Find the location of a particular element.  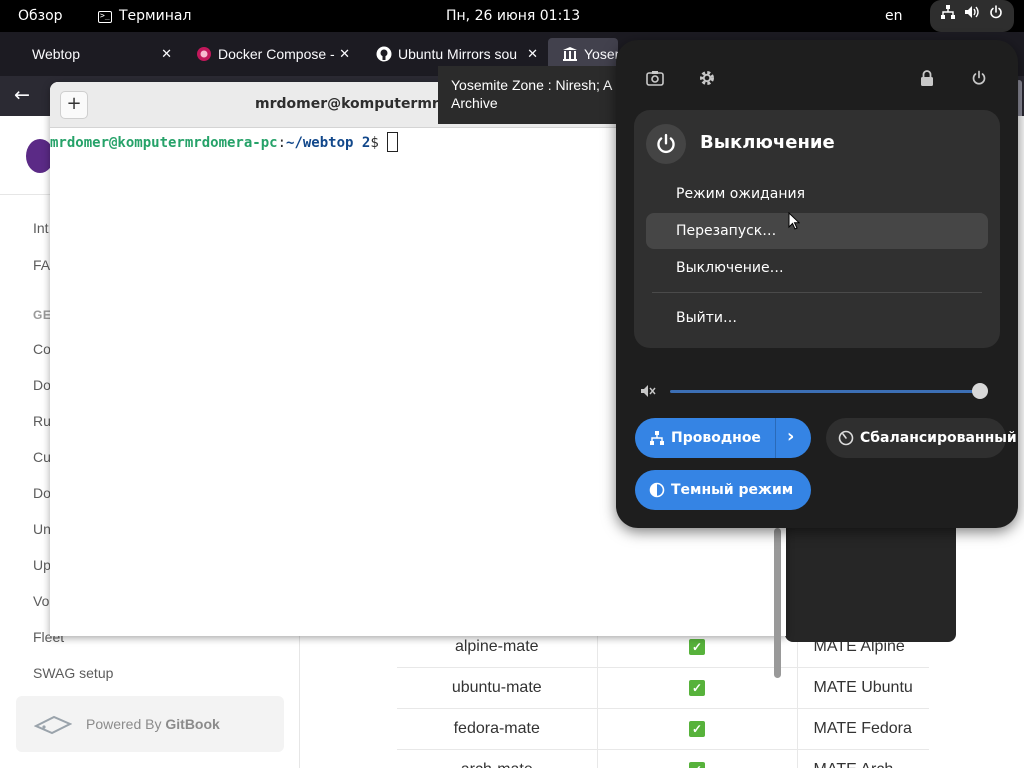

terminal-prompt: mrdomer@komputermrdomera-pc:~/webtop 2$ is located at coordinates (224, 142).